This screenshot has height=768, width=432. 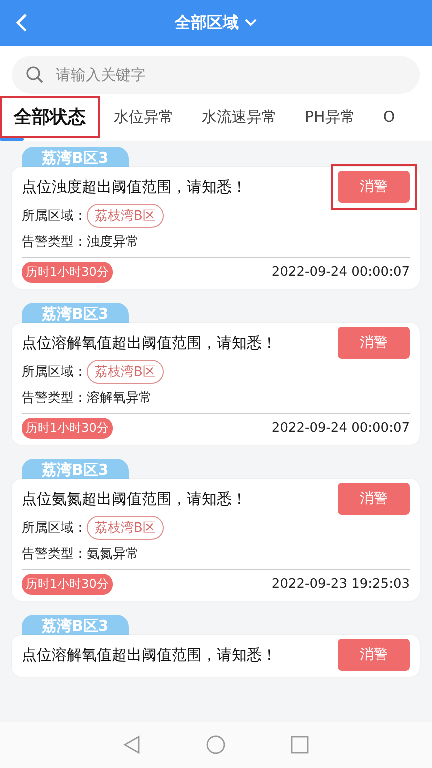 I want to click on tab: 水流速异常, so click(x=239, y=117).